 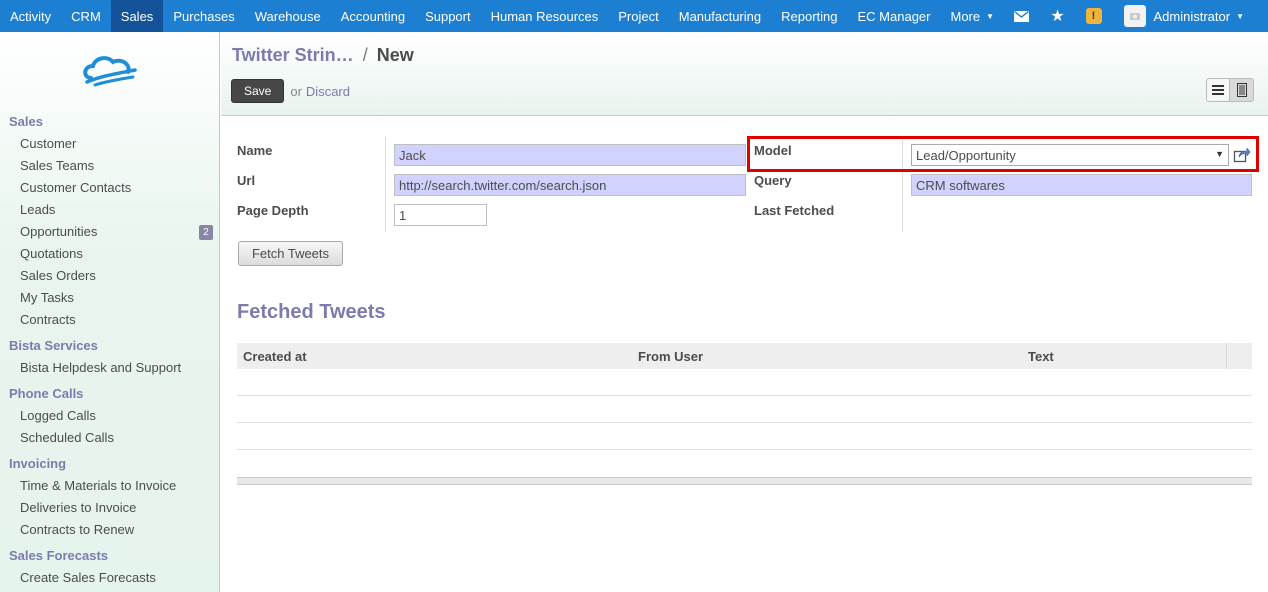 What do you see at coordinates (76, 187) in the screenshot?
I see `sidebar-item-label: Customer Contacts` at bounding box center [76, 187].